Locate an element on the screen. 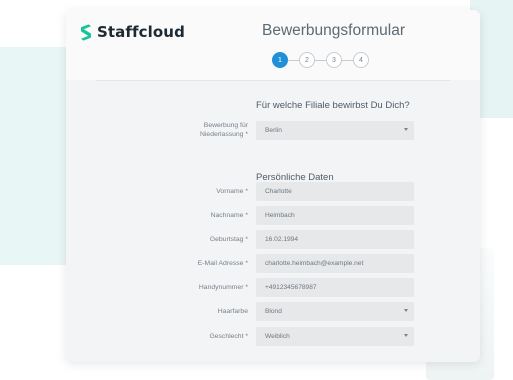  last-name-label: Nachname * is located at coordinates (229, 215).